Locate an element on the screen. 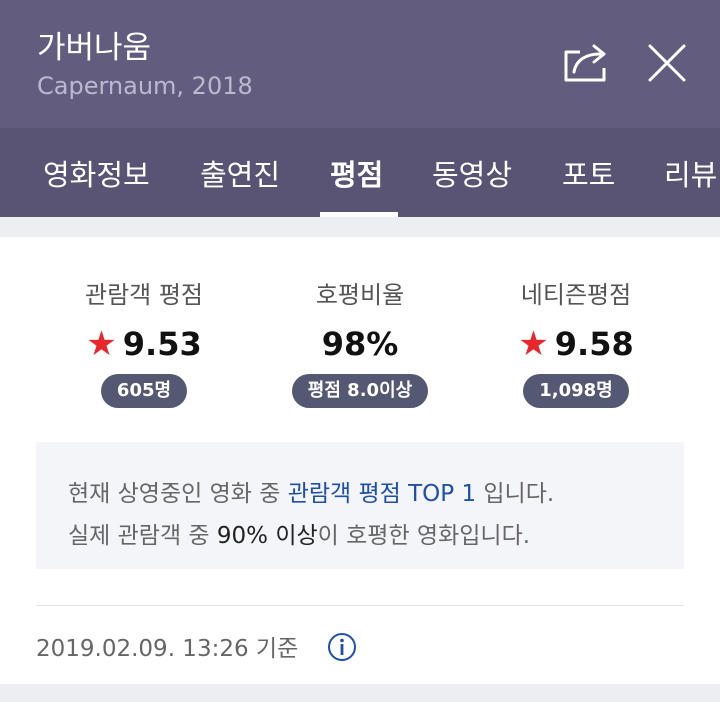 The width and height of the screenshot is (720, 702). favorable-ratio-value-row: 98% is located at coordinates (360, 344).